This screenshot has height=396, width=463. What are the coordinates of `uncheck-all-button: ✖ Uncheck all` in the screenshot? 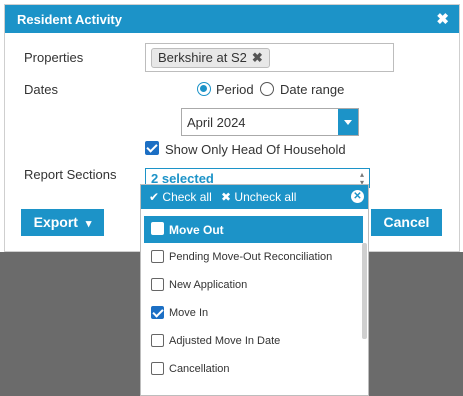 It's located at (258, 197).